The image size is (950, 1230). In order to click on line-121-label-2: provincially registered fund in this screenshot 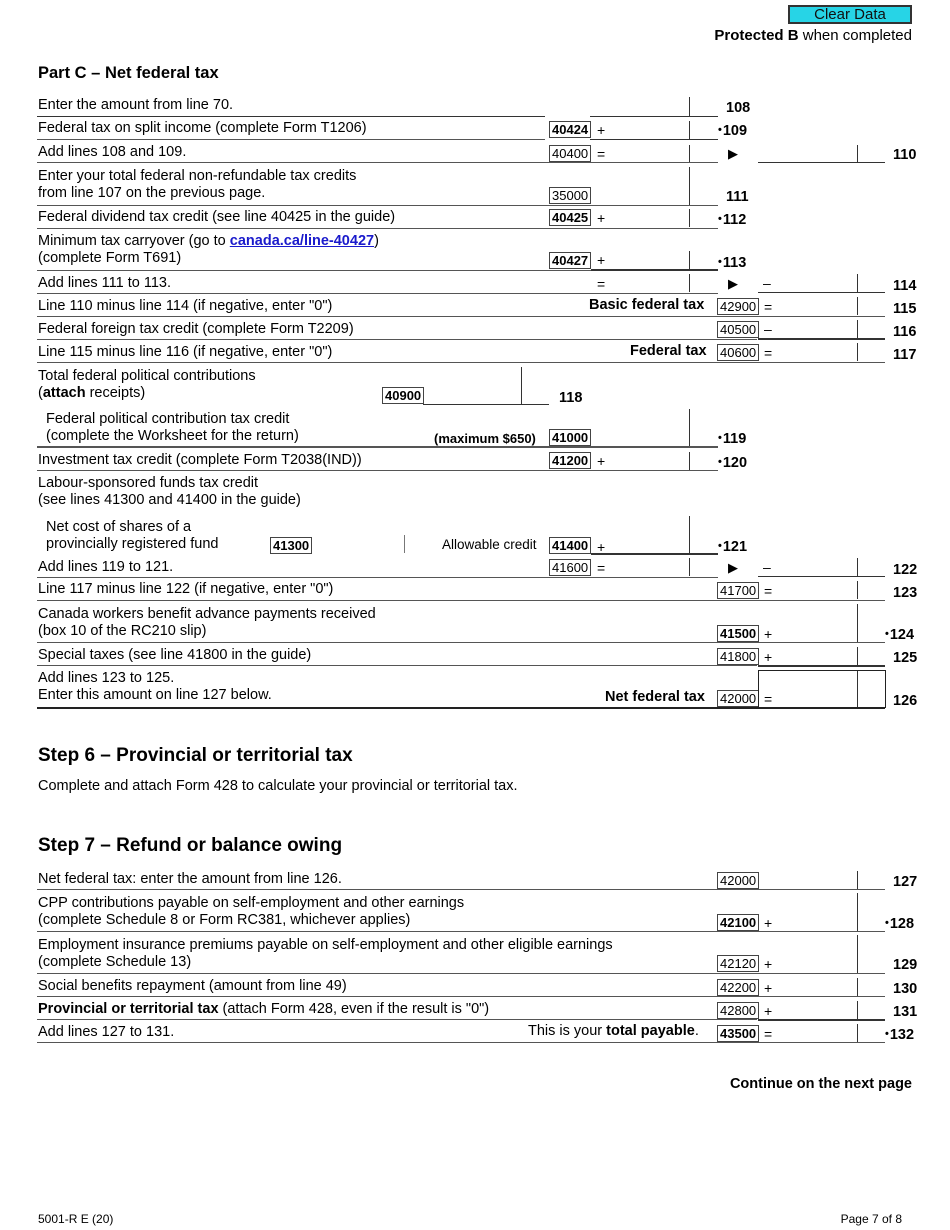, I will do `click(132, 544)`.